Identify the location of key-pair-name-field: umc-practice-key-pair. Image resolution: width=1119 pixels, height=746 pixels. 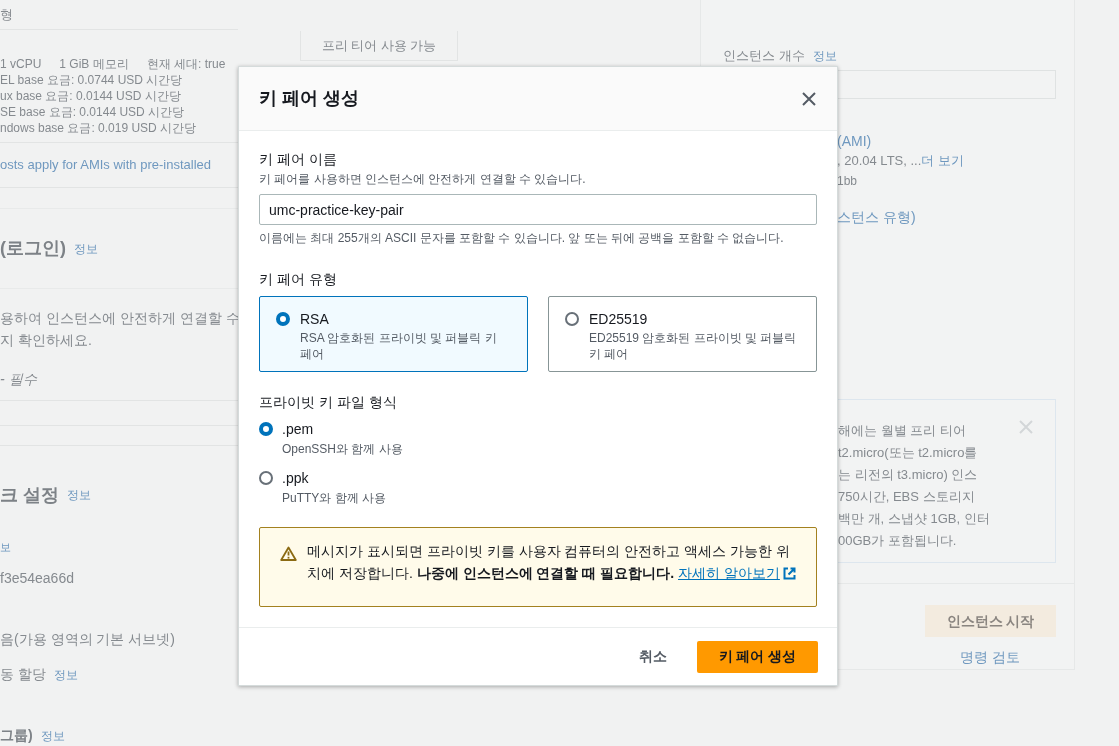
(538, 209).